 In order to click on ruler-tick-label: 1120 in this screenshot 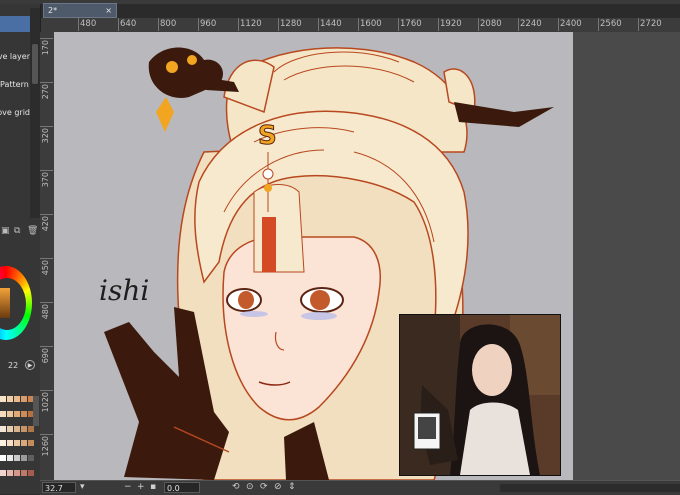, I will do `click(251, 24)`.